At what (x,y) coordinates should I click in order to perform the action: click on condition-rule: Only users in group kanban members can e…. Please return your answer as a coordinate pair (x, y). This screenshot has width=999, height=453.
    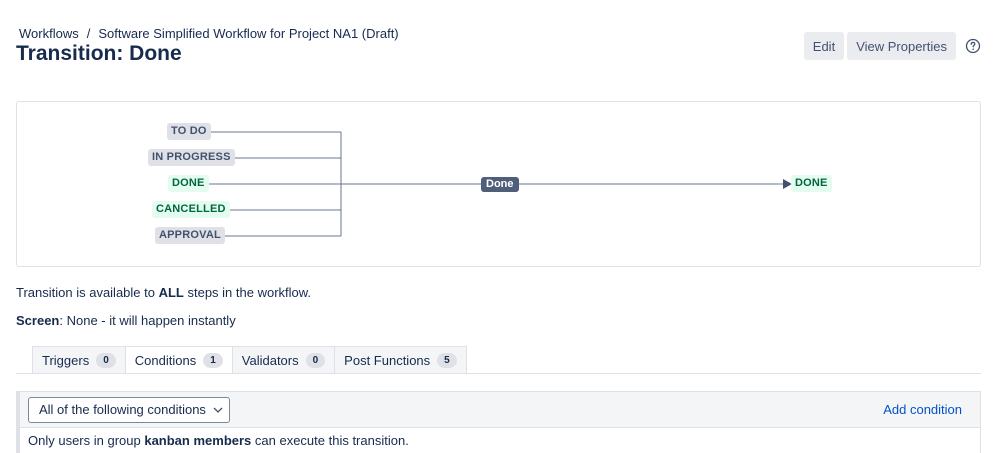
    Looking at the image, I should click on (500, 440).